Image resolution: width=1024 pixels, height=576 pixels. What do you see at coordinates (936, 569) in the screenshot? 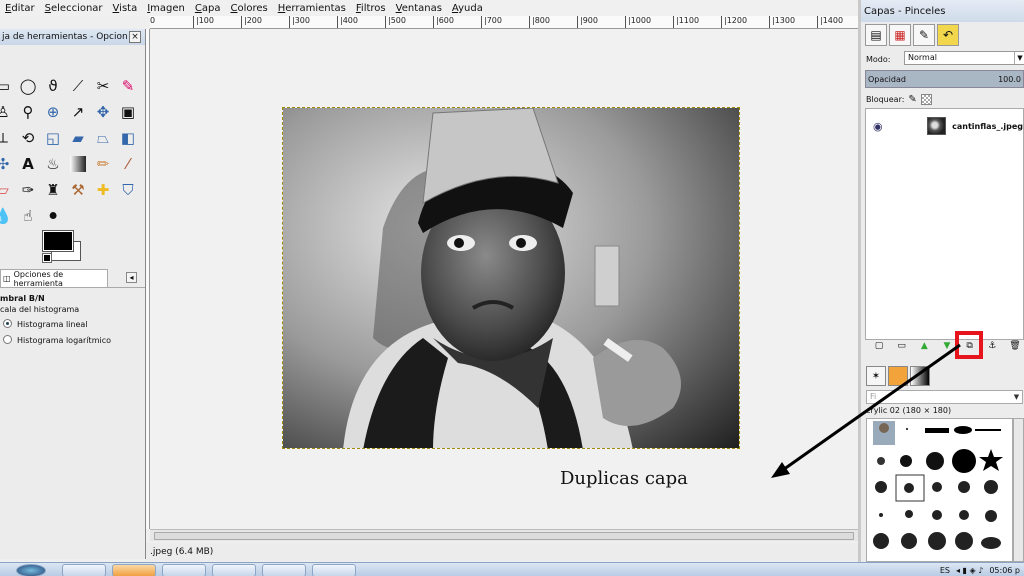
I see `system-tray: ES ◂ ▮ ◈ ♪ 05:06 p` at bounding box center [936, 569].